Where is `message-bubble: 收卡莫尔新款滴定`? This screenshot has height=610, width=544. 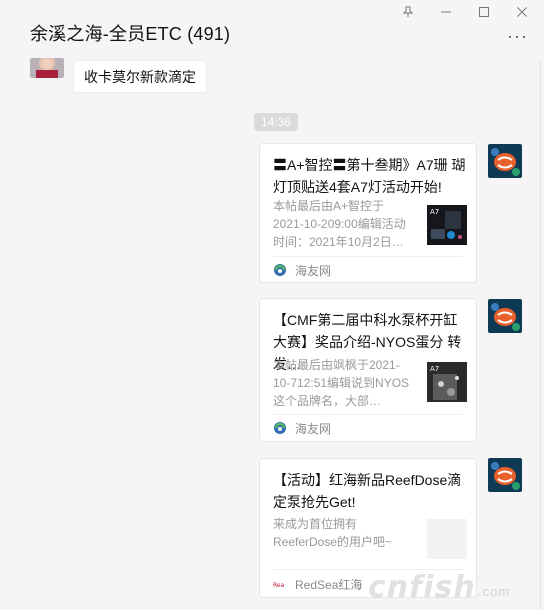 message-bubble: 收卡莫尔新款滴定 is located at coordinates (140, 76).